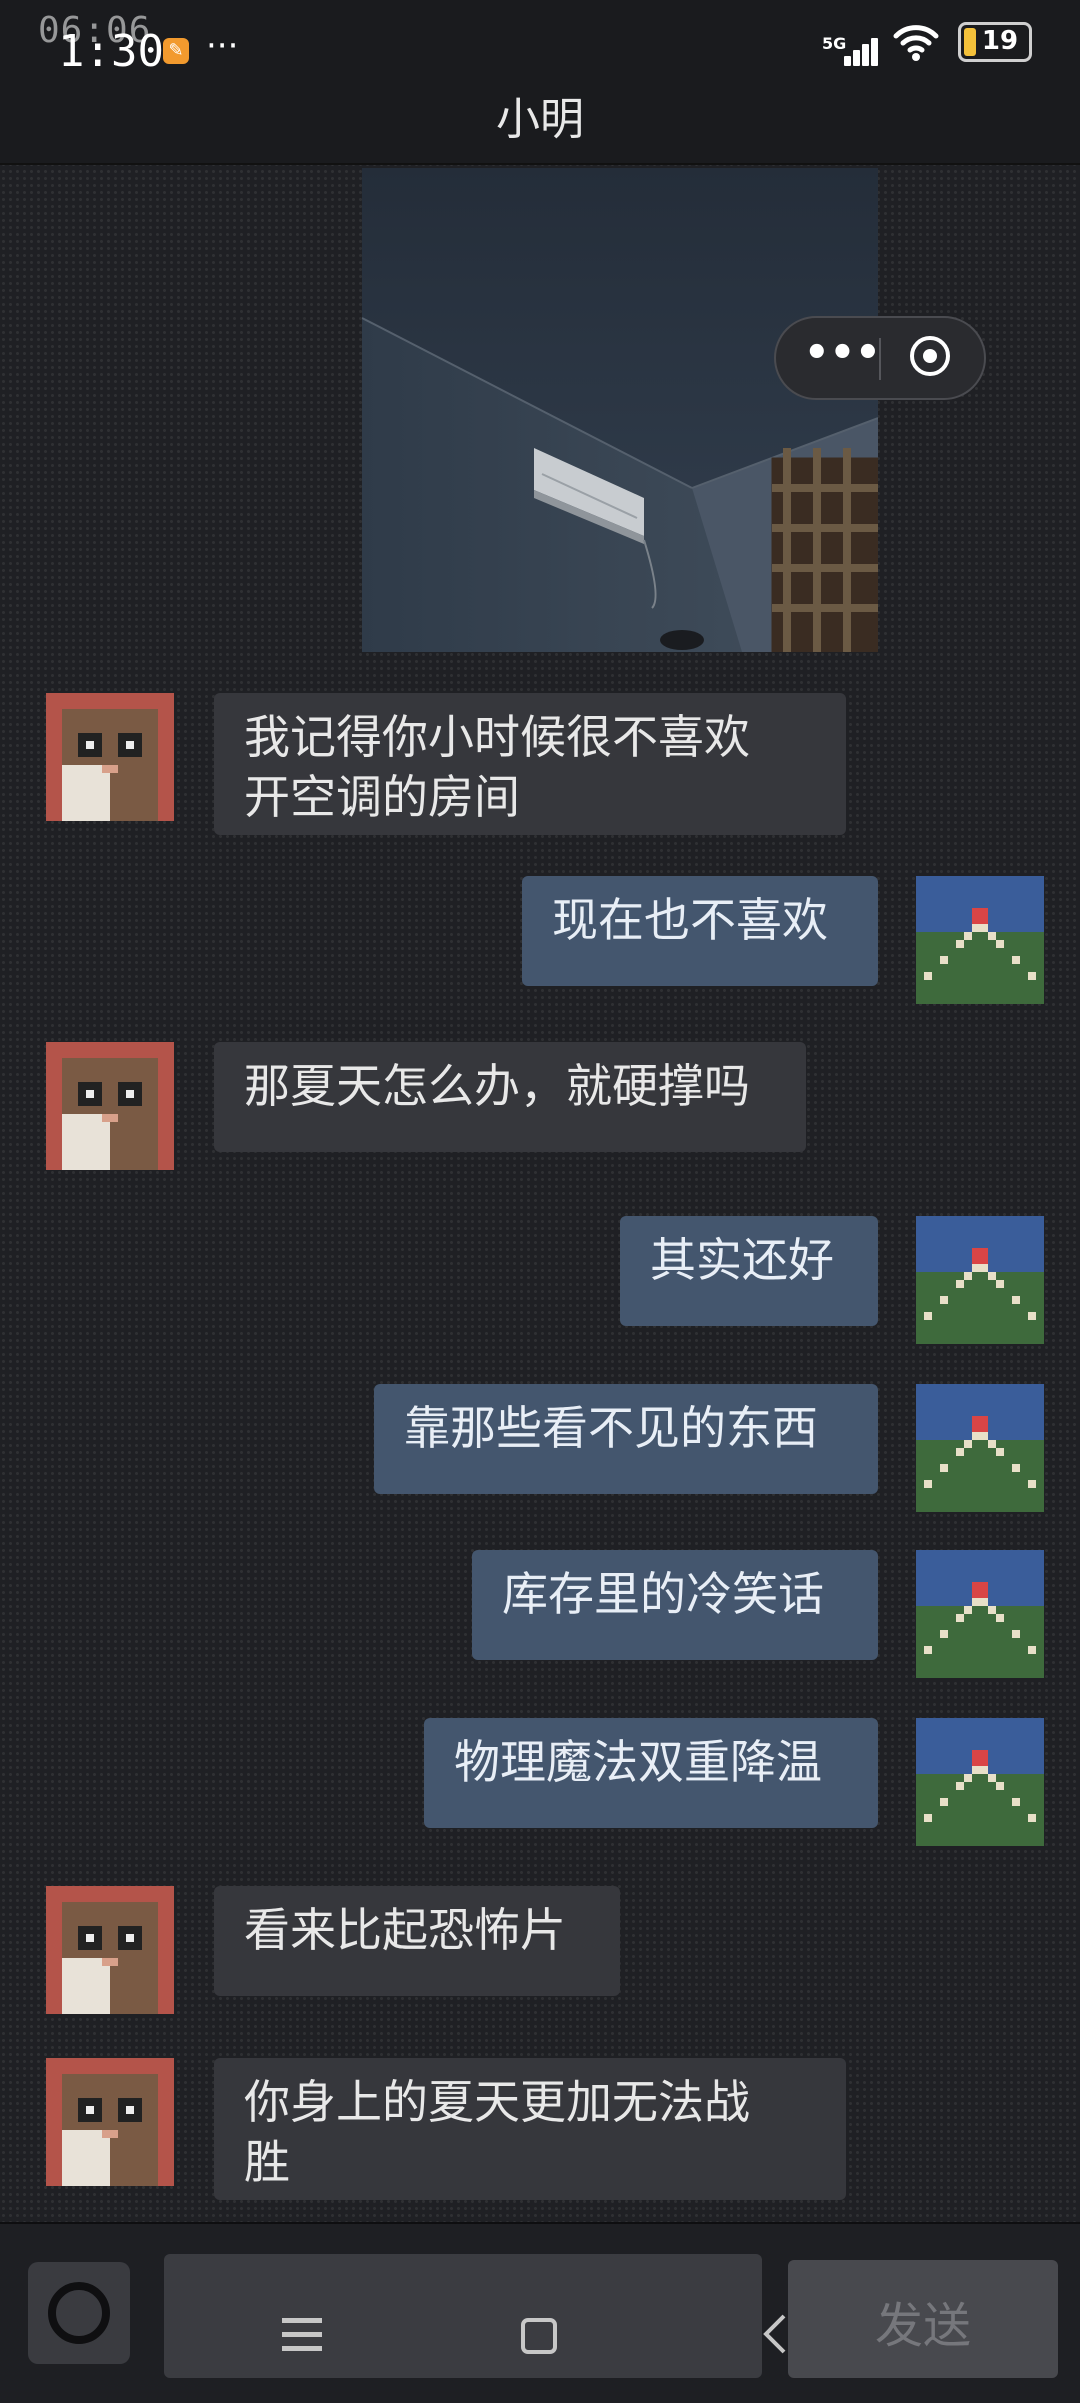  What do you see at coordinates (222, 46) in the screenshot?
I see `more-notifications-icon: ···` at bounding box center [222, 46].